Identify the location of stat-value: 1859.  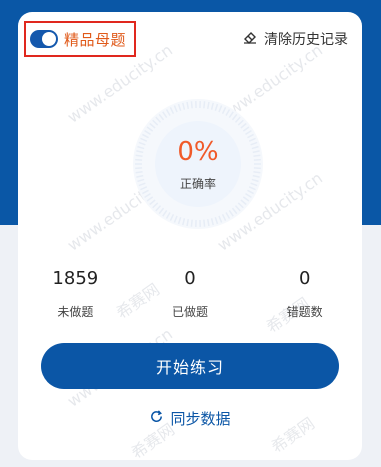
(75, 278).